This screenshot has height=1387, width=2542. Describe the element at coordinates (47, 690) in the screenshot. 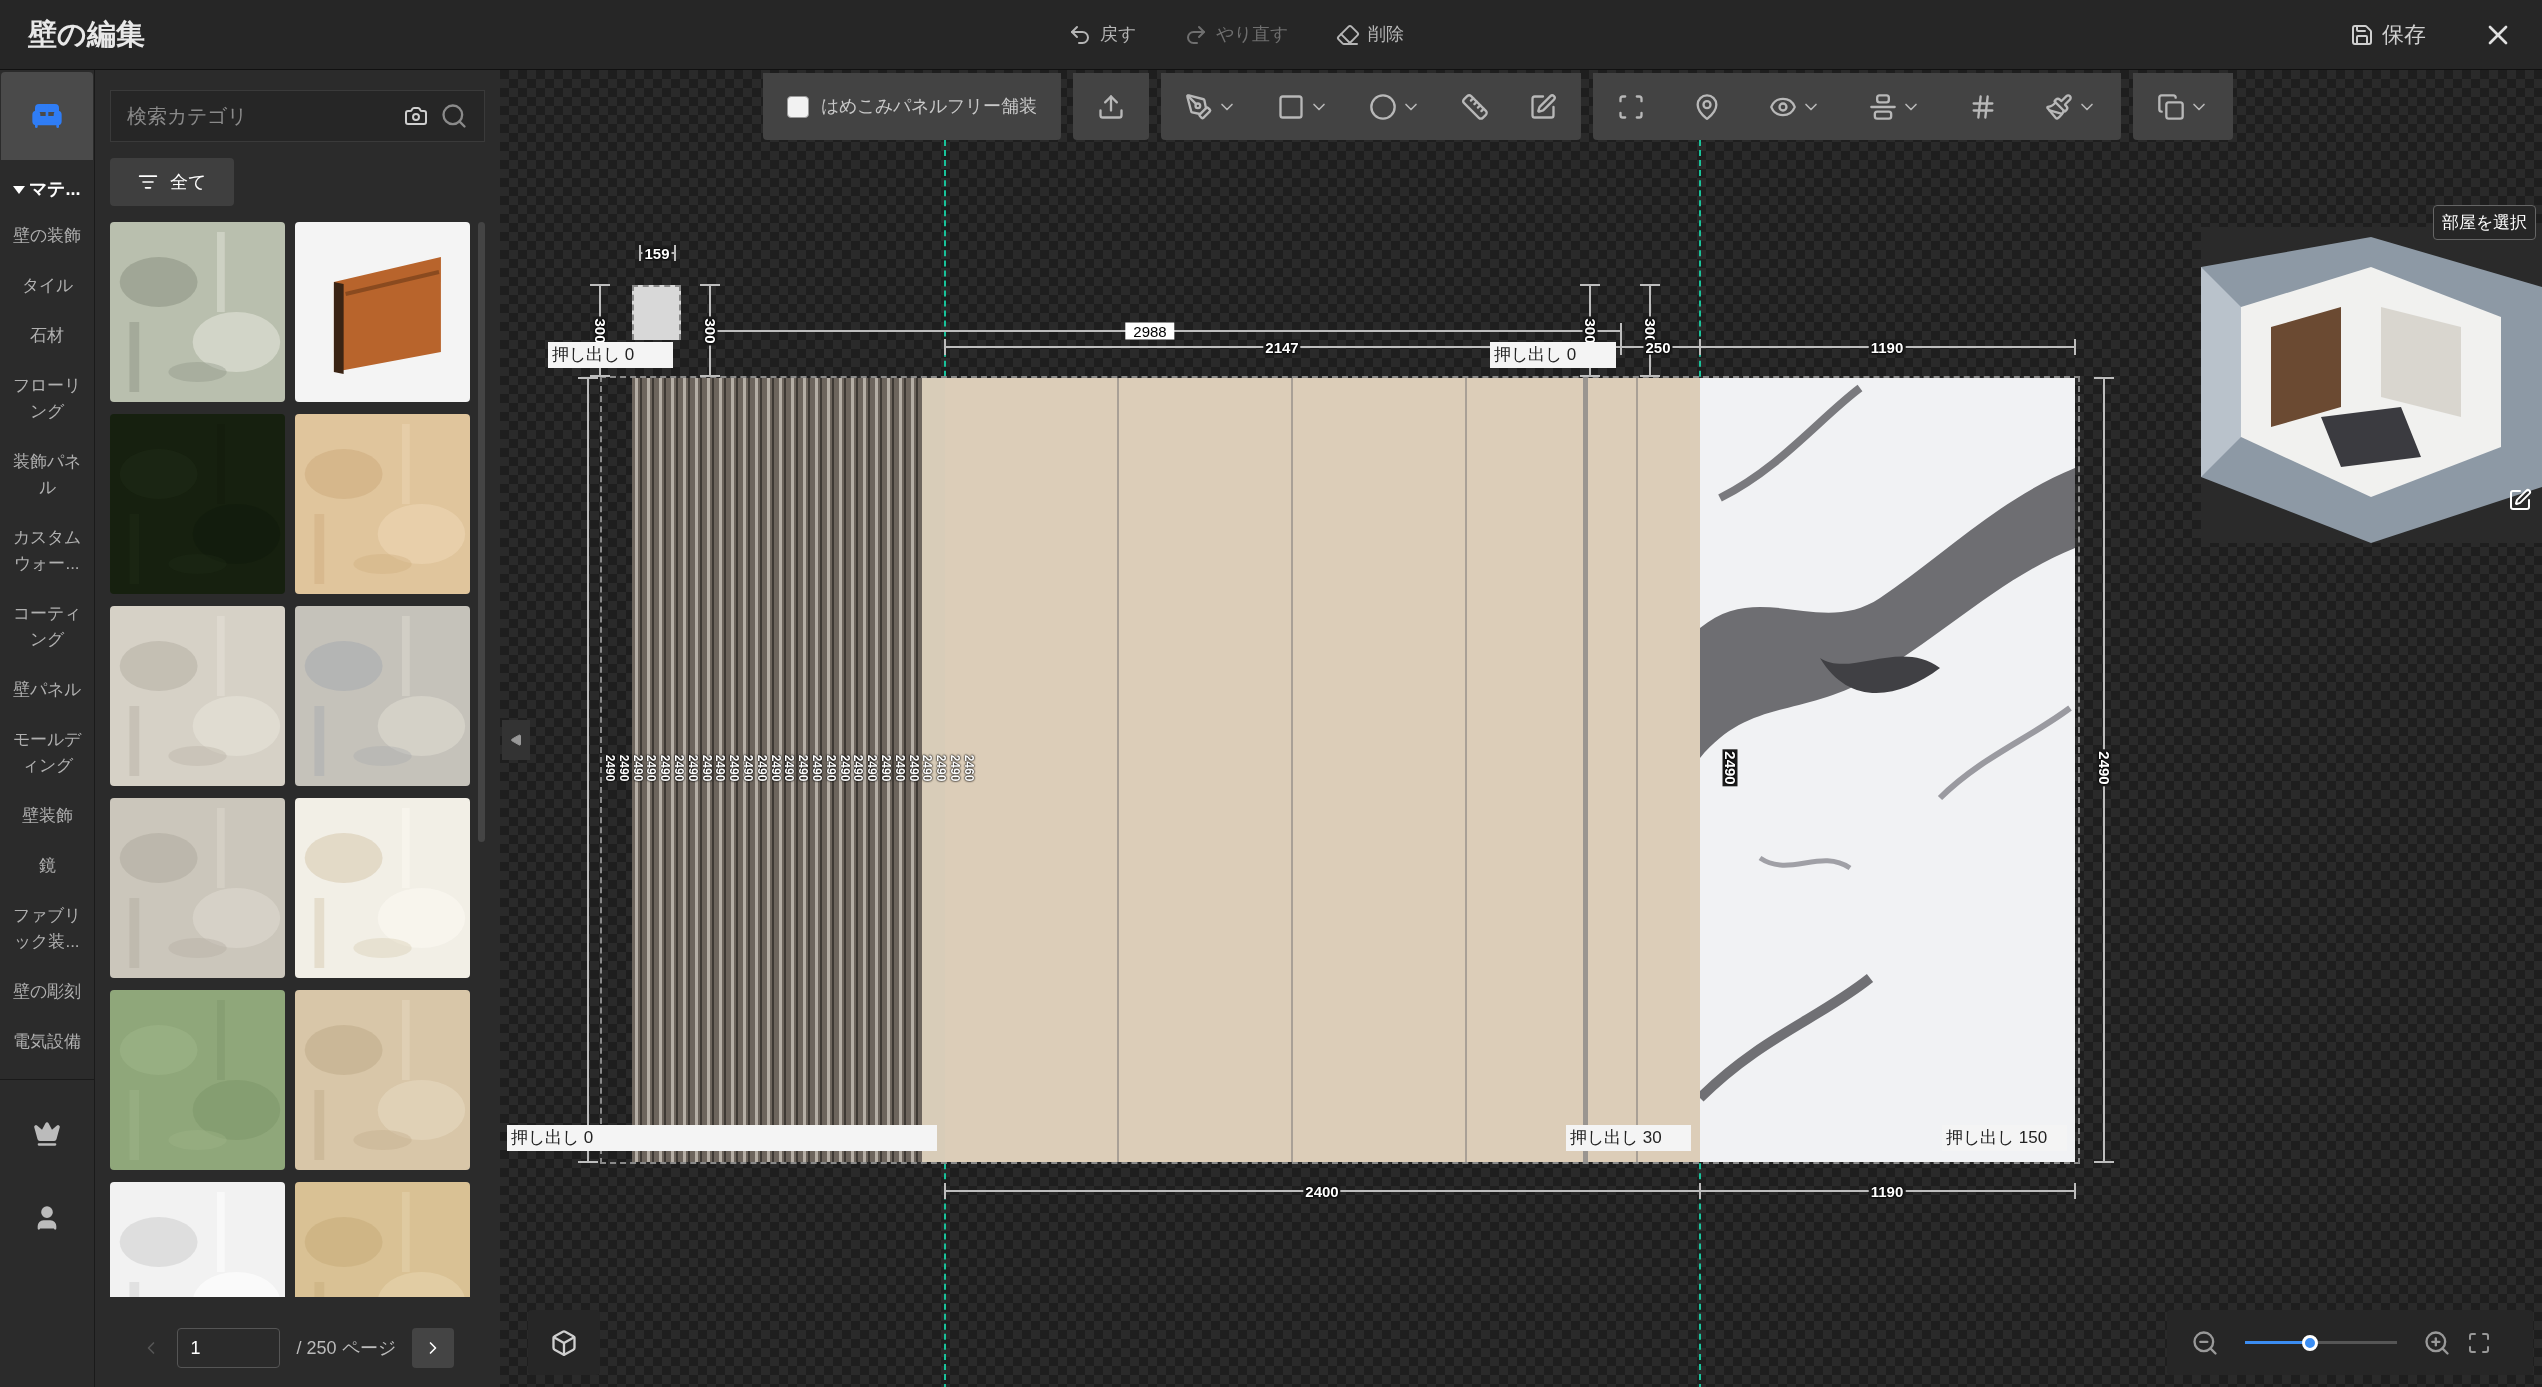

I see `category-item: 壁パネル` at that location.